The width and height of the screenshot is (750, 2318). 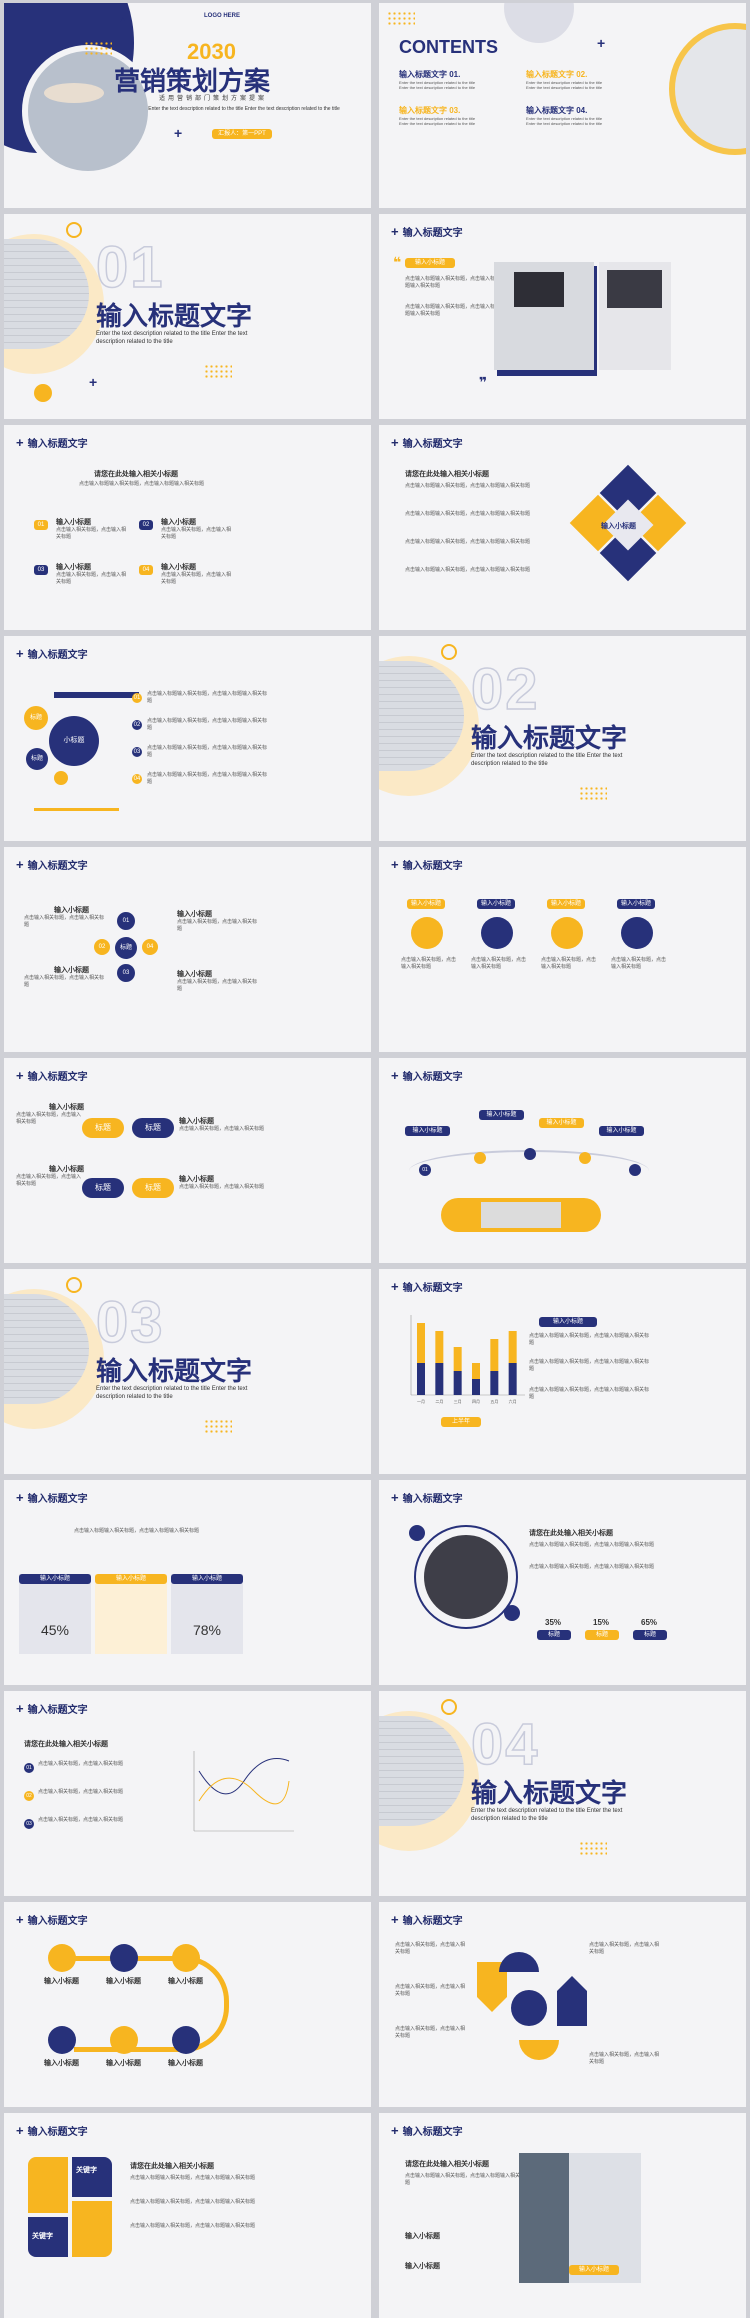 I want to click on deco-ring, so click(x=74, y=1285).